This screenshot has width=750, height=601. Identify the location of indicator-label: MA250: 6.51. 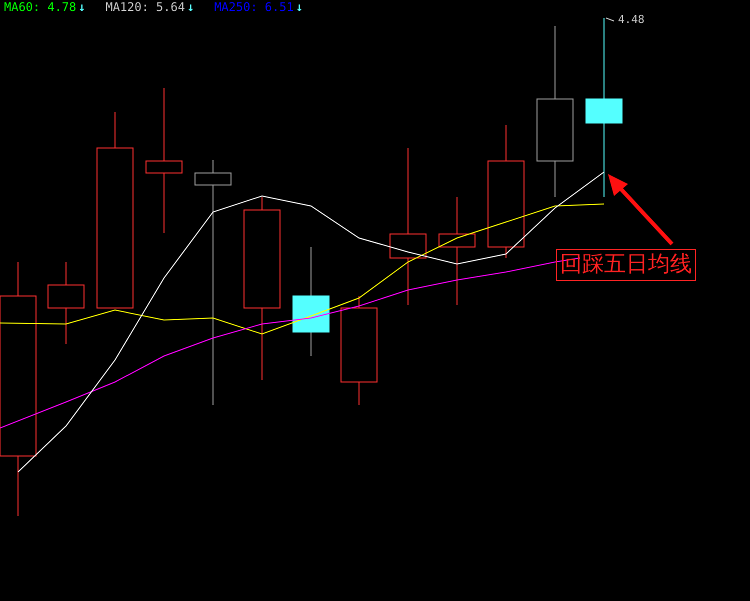
(254, 7).